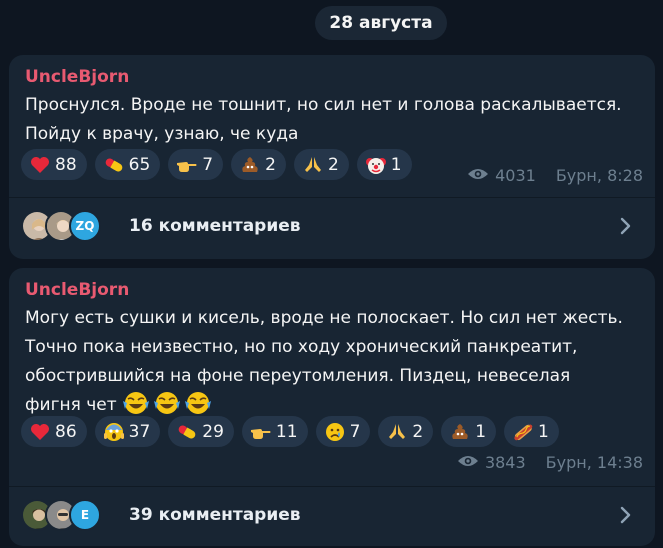  What do you see at coordinates (332, 226) in the screenshot?
I see `comments-button: ZQ 16 комментариев` at bounding box center [332, 226].